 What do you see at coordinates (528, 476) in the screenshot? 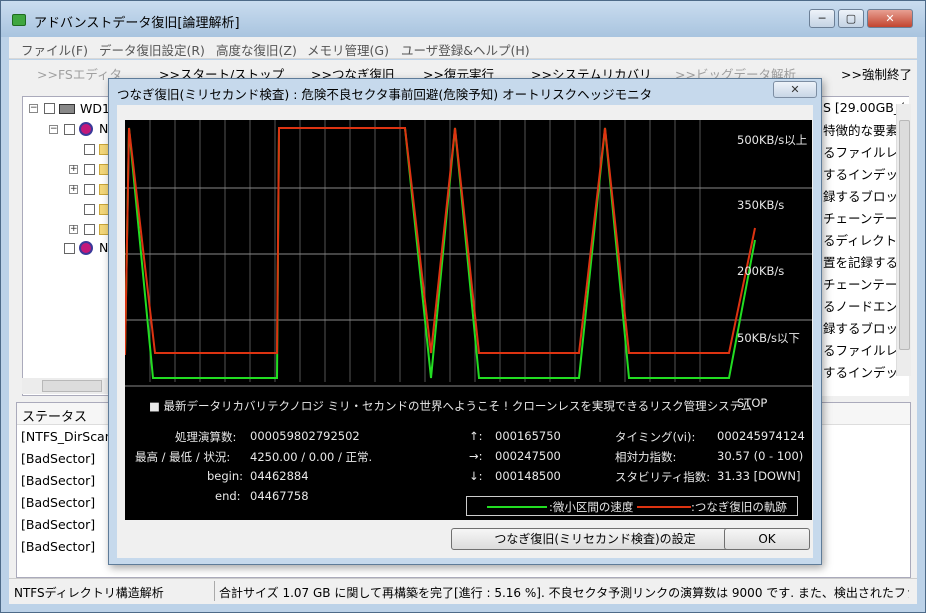
I see `stat-value: 000148500` at bounding box center [528, 476].